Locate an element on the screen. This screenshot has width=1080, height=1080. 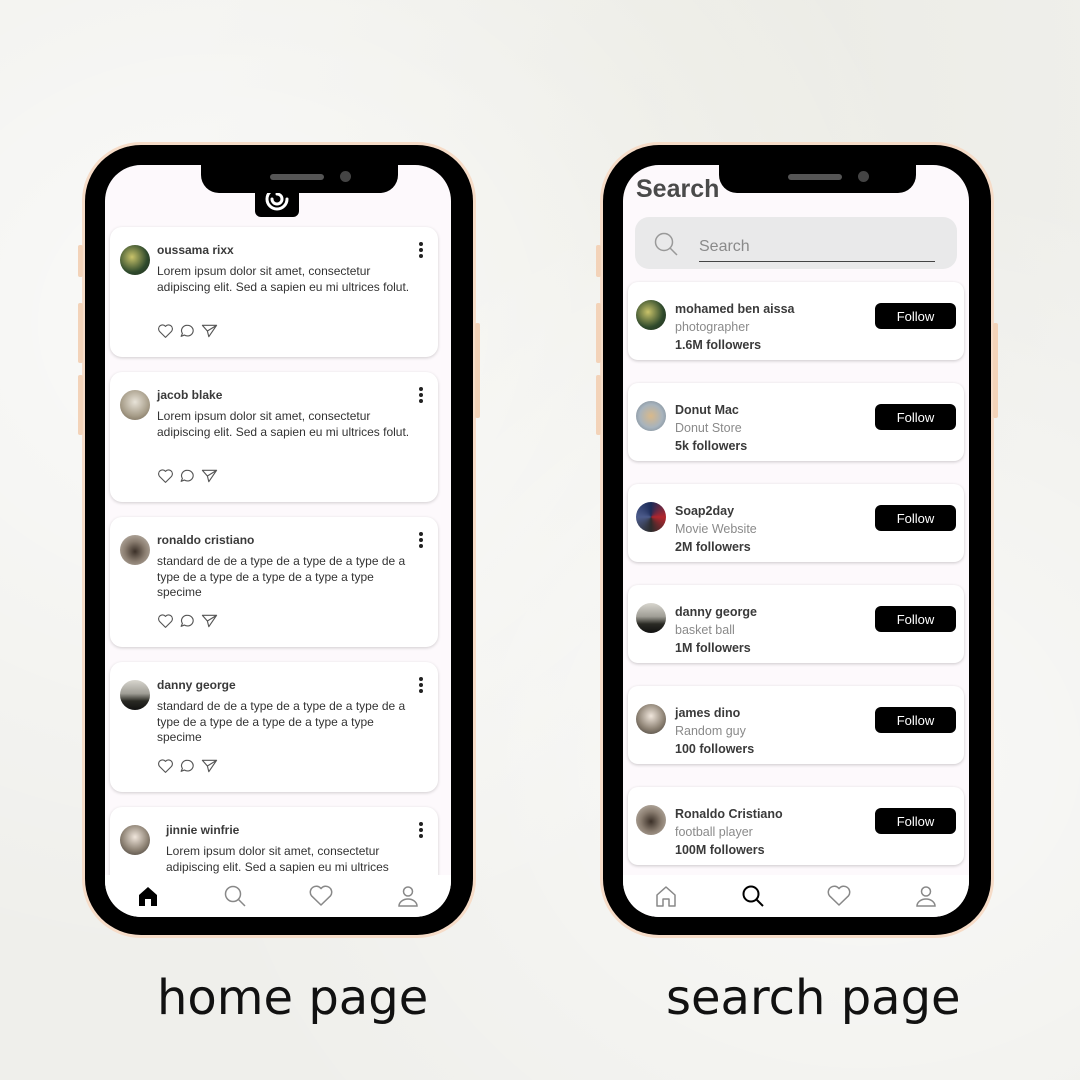
speaker is located at coordinates (815, 177).